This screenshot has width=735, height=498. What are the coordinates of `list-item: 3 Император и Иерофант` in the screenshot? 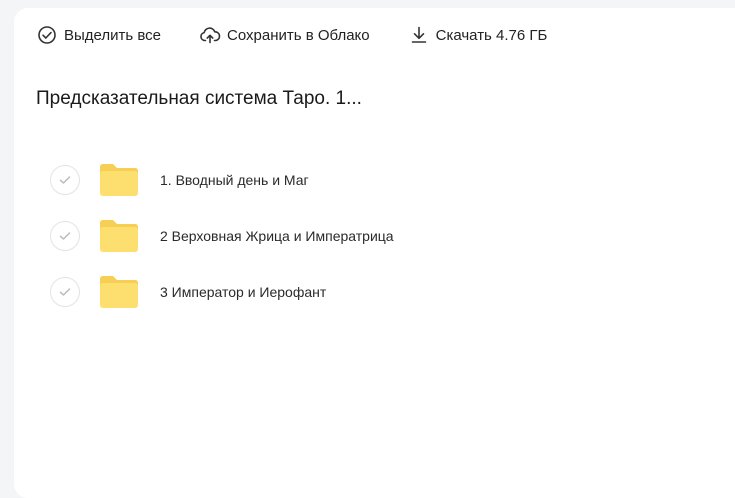 It's located at (222, 292).